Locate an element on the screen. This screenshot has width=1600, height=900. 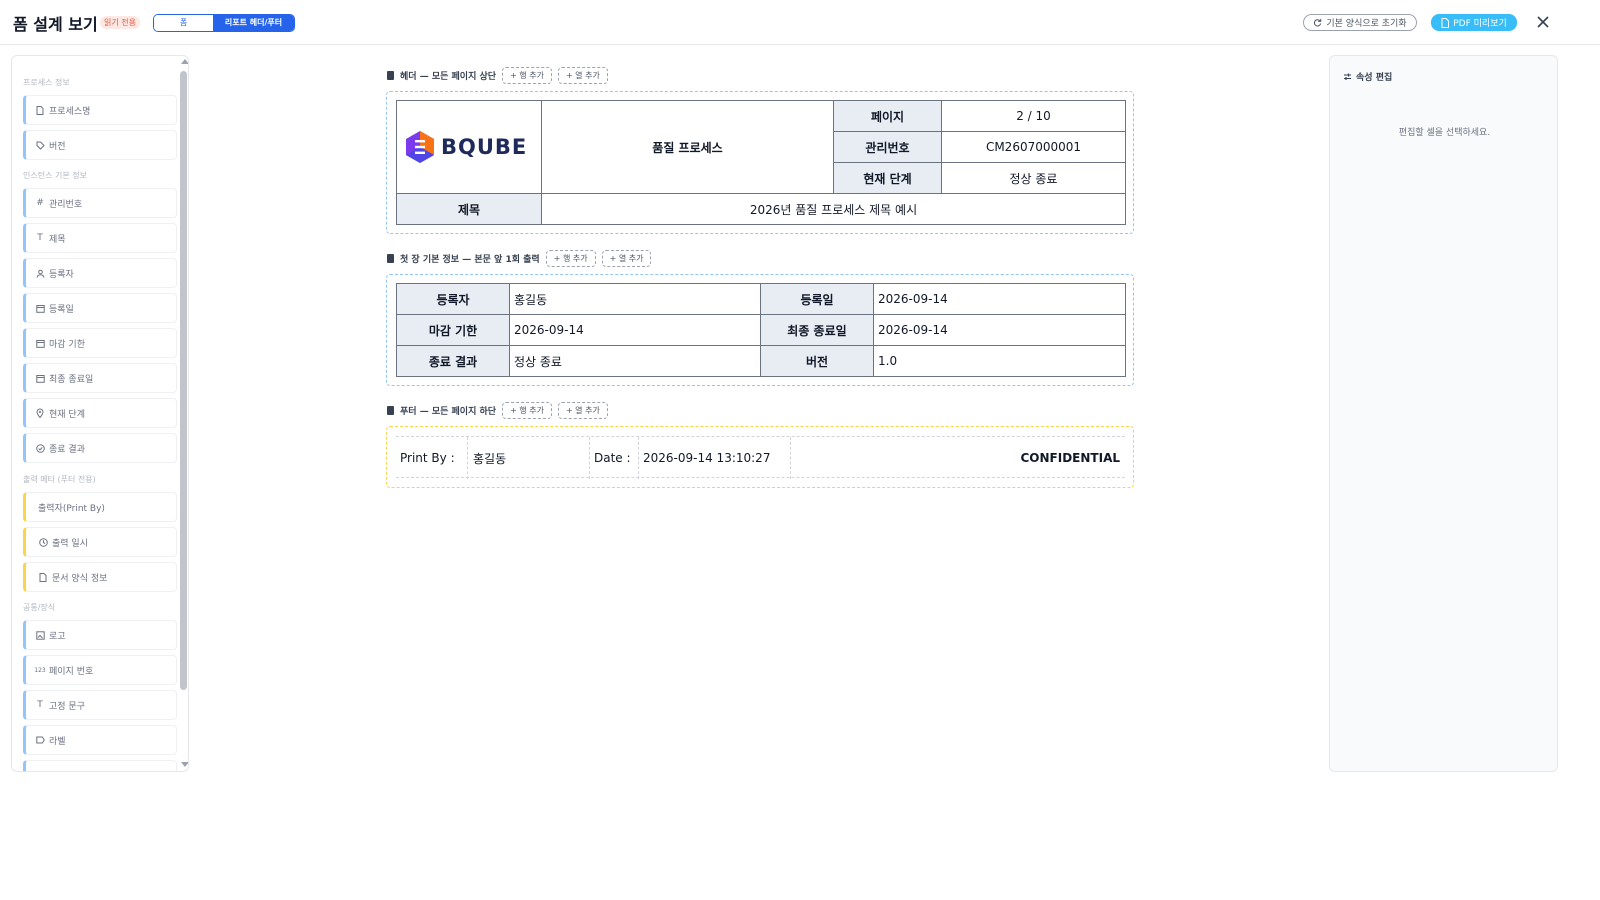
palette-item-process-name: 프로세스명 is located at coordinates (100, 110).